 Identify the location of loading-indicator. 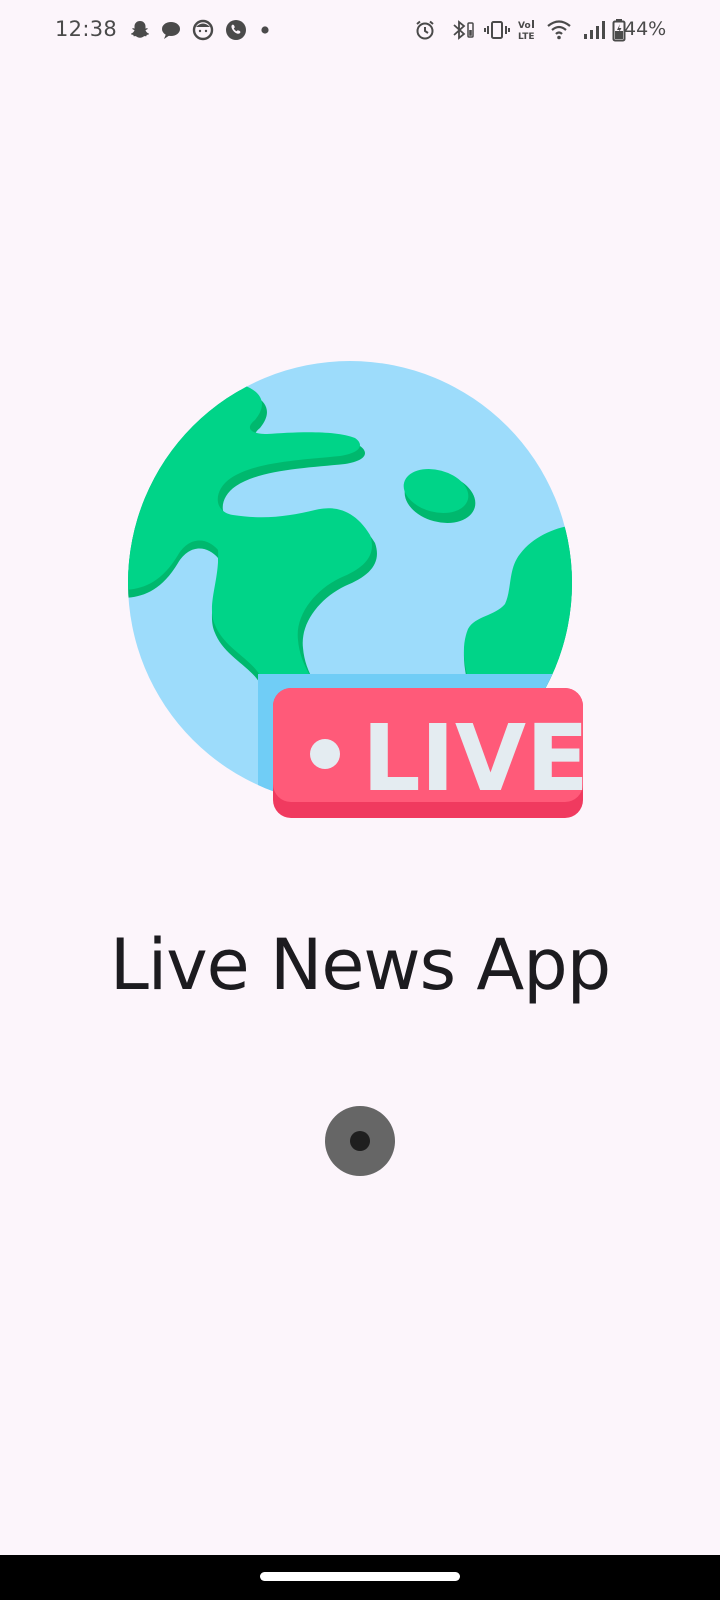
(360, 1141).